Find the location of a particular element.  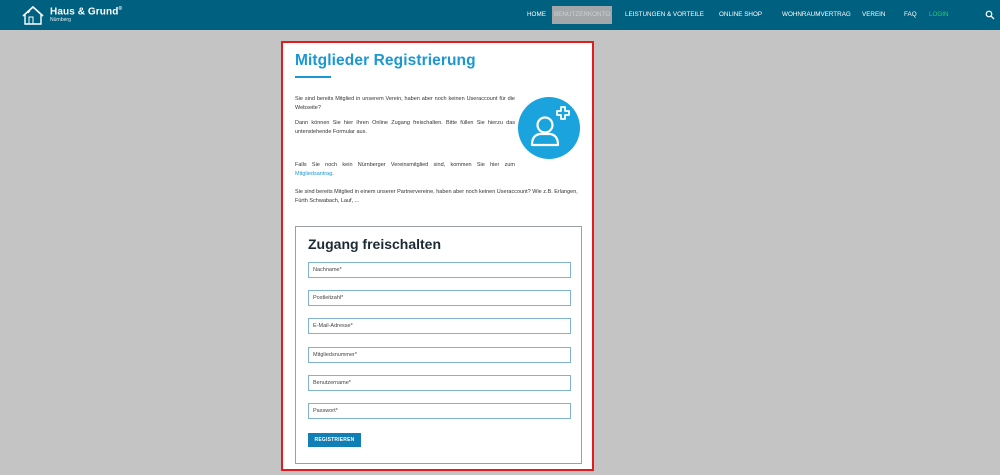

email-field: E-Mail-Adresse* is located at coordinates (439, 326).